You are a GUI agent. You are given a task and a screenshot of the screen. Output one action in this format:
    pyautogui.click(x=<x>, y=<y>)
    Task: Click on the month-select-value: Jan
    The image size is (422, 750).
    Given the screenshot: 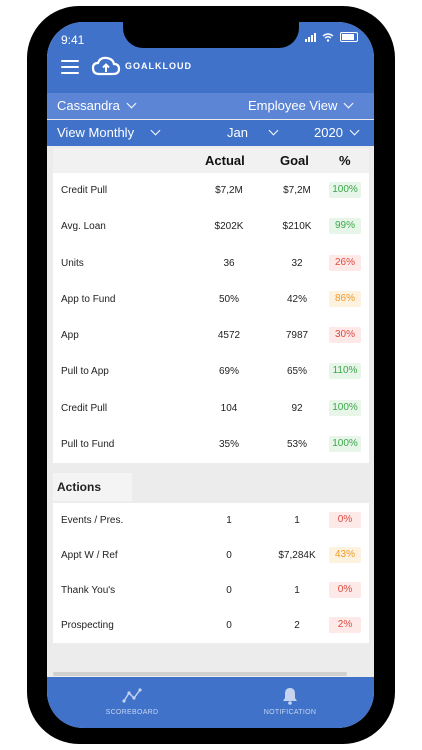 What is the action you would take?
    pyautogui.click(x=237, y=132)
    